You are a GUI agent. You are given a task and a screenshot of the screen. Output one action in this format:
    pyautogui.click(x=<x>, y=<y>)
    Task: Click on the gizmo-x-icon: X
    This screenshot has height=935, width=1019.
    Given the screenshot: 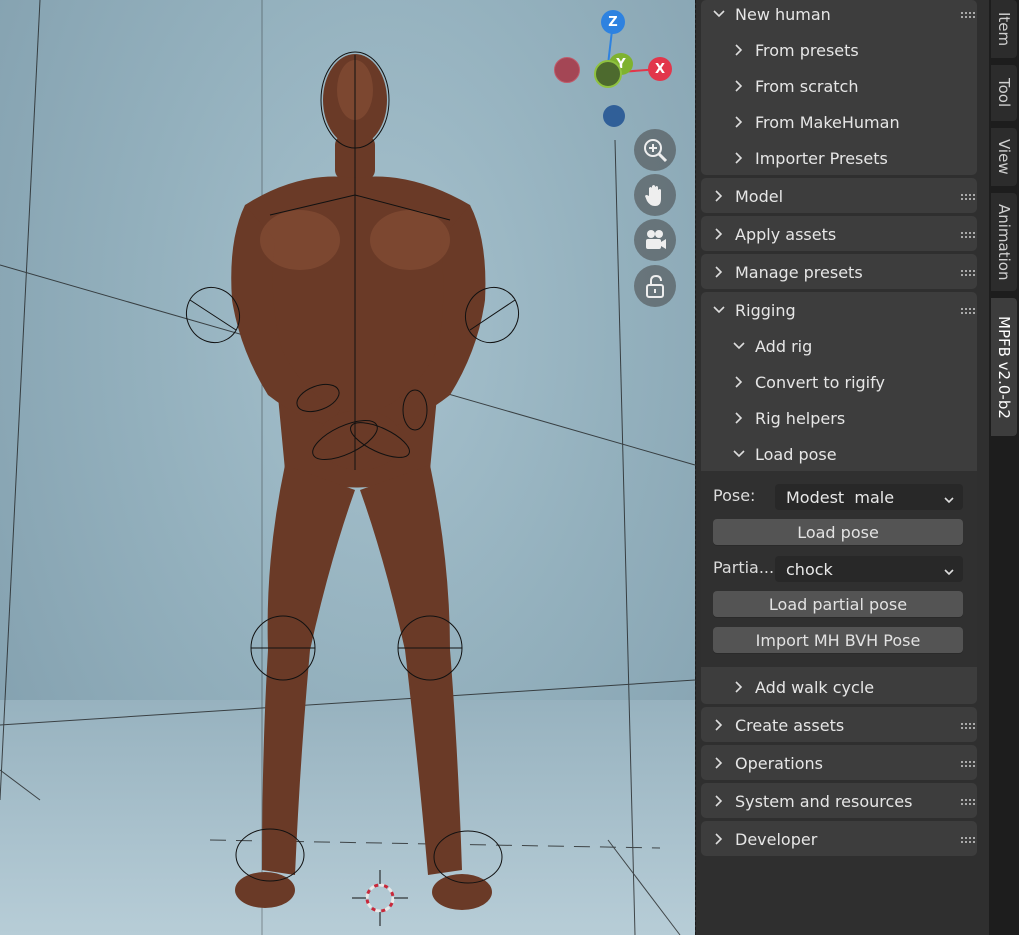 What is the action you would take?
    pyautogui.click(x=660, y=69)
    